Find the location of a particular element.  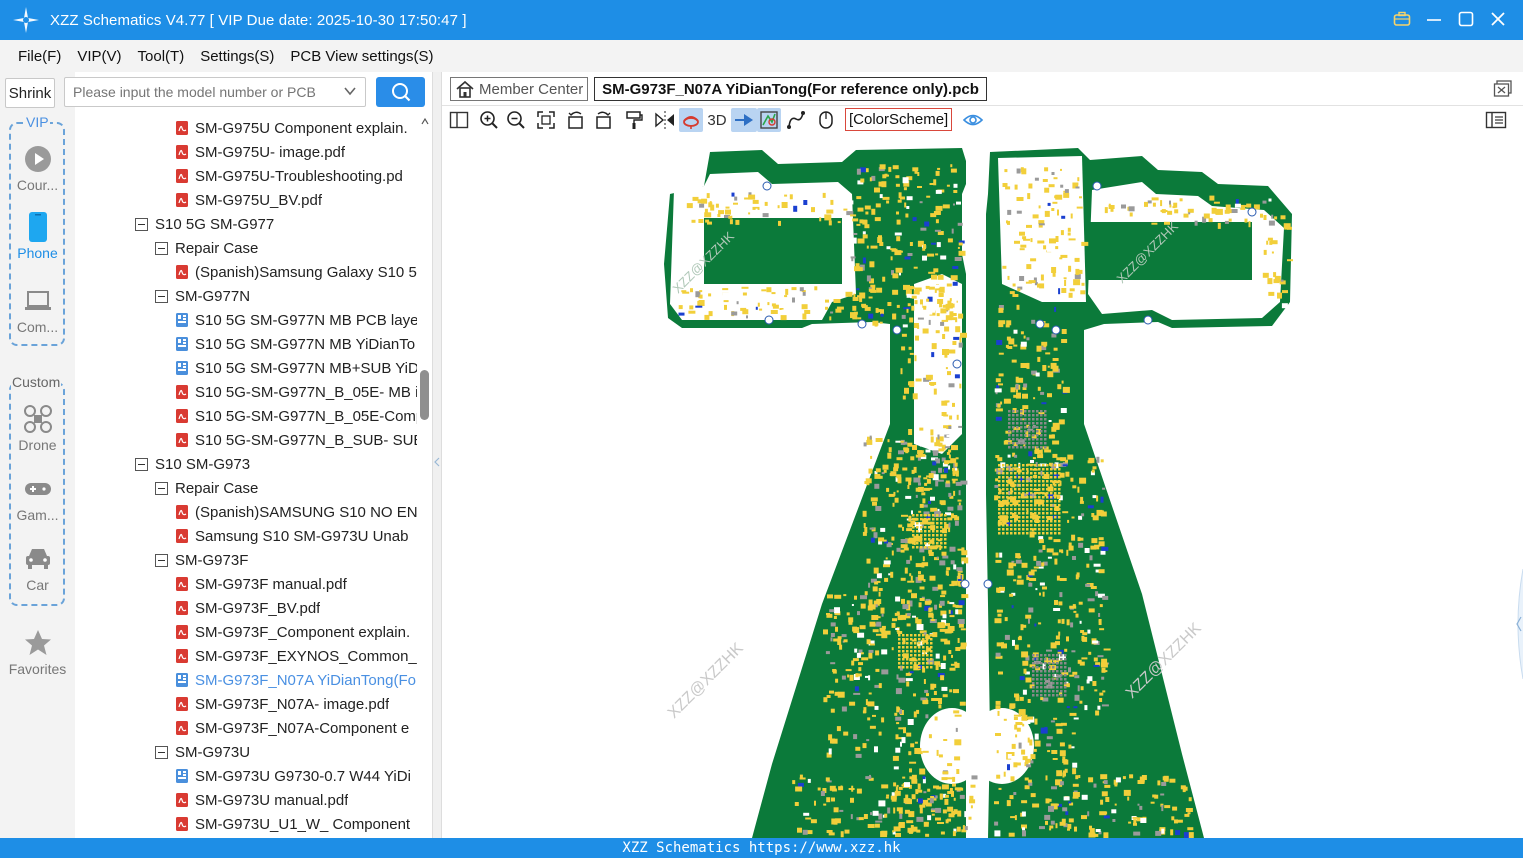

tree-pdf-file: S10 5G-SM-G977N_B_05E- MB i is located at coordinates (296, 392).